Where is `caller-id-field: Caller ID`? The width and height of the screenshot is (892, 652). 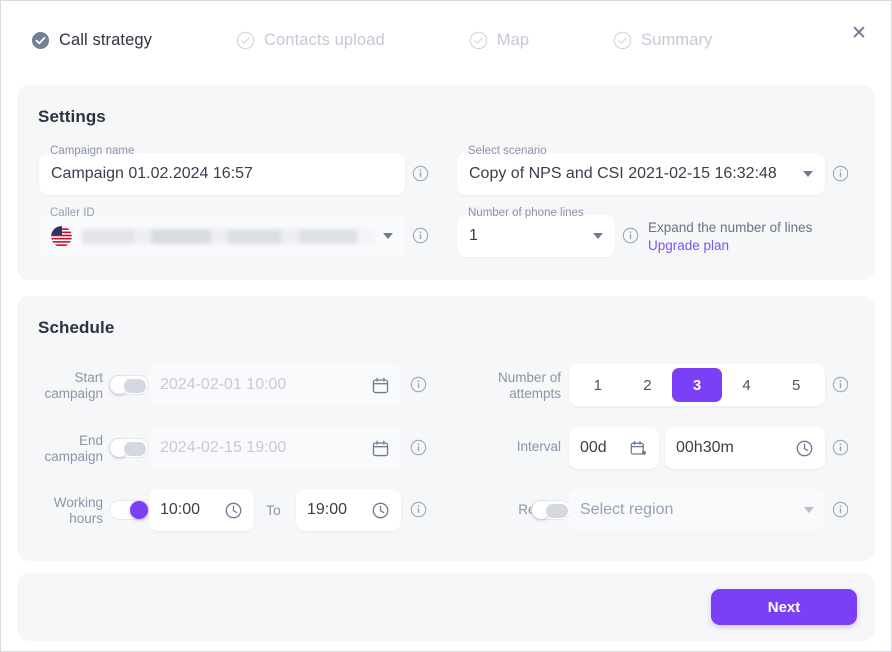 caller-id-field: Caller ID is located at coordinates (222, 232).